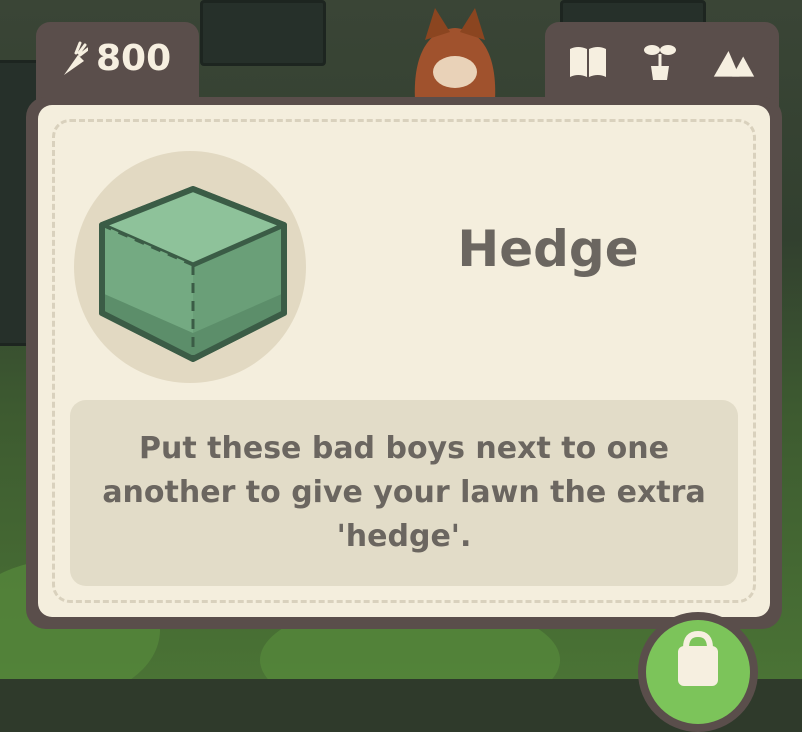  I want to click on currency-display: 800, so click(114, 58).